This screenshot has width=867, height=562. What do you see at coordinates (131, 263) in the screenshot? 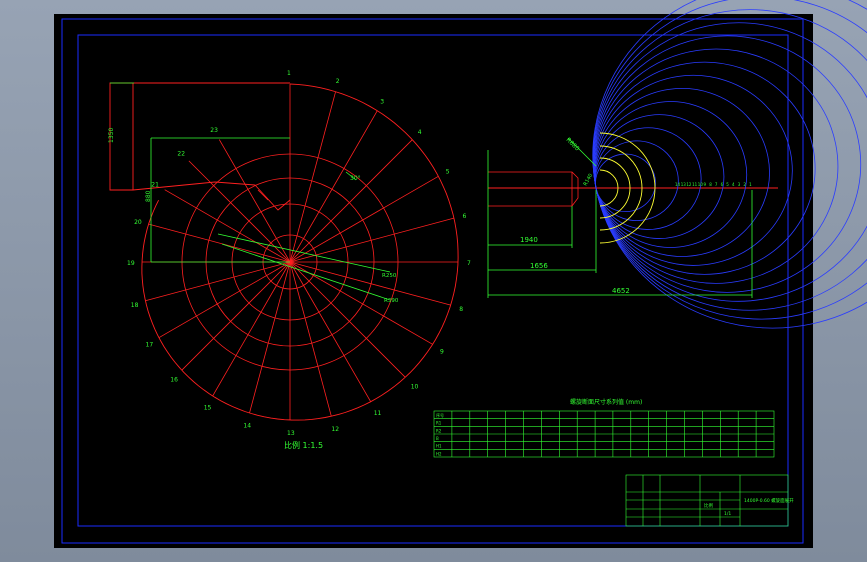
I see `angle-number: 19` at bounding box center [131, 263].